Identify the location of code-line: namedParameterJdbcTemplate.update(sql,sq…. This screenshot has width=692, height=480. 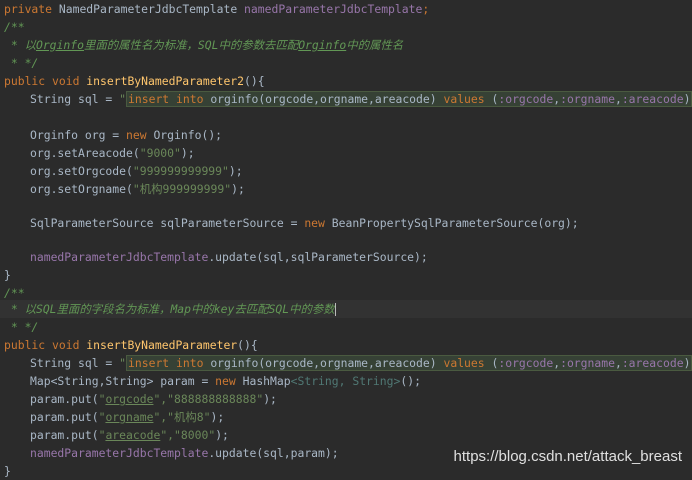
(346, 257).